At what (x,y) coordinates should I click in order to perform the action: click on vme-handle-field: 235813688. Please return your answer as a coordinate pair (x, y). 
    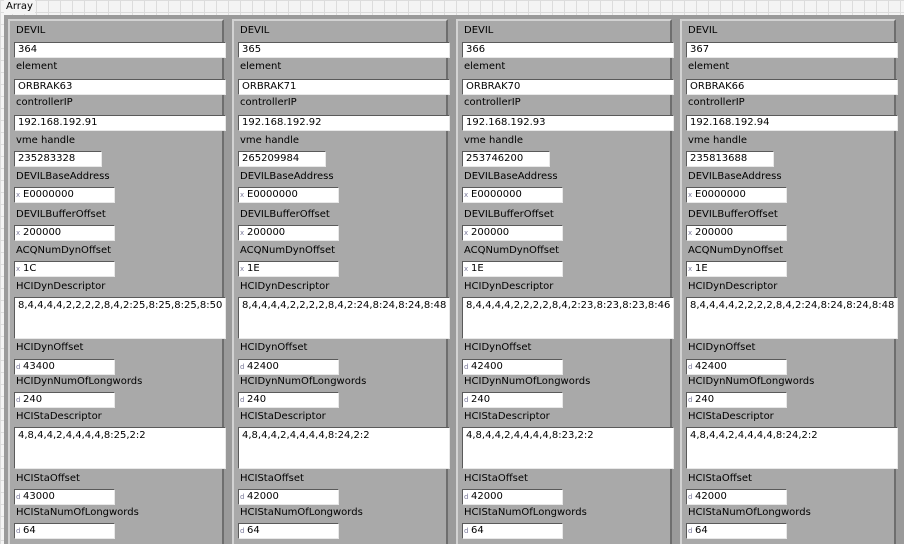
    Looking at the image, I should click on (730, 159).